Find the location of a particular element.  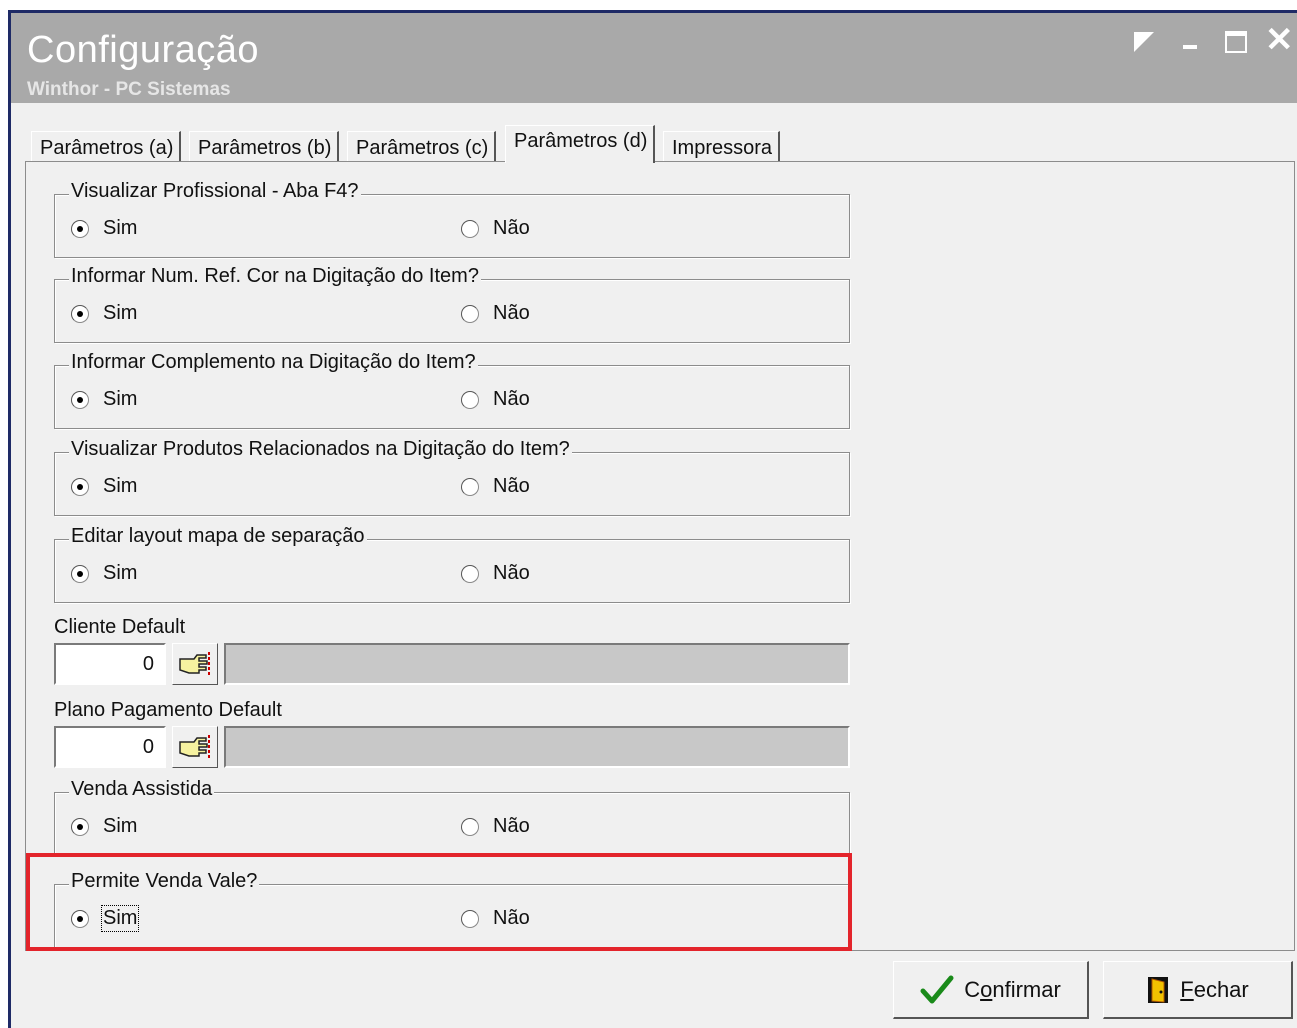

plano-pagamento-label: Plano Pagamento Default is located at coordinates (168, 710).